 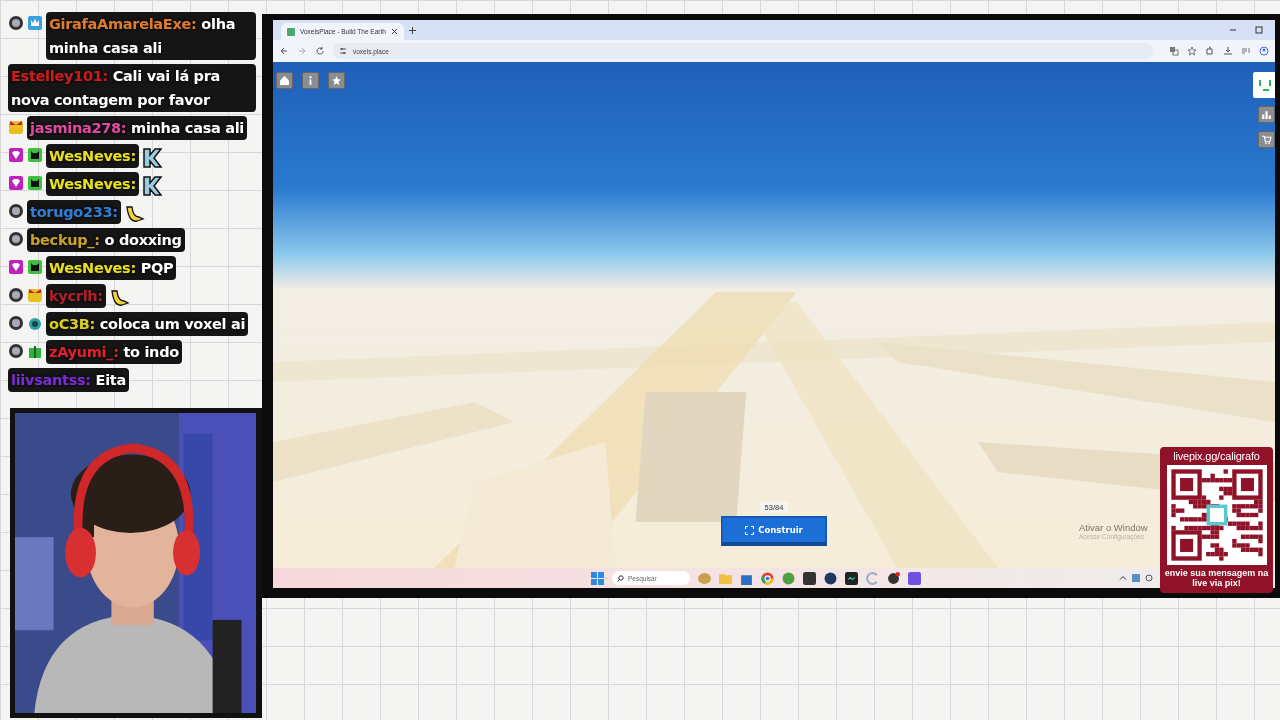 What do you see at coordinates (1113, 527) in the screenshot?
I see `activation-title: Ativar o Window` at bounding box center [1113, 527].